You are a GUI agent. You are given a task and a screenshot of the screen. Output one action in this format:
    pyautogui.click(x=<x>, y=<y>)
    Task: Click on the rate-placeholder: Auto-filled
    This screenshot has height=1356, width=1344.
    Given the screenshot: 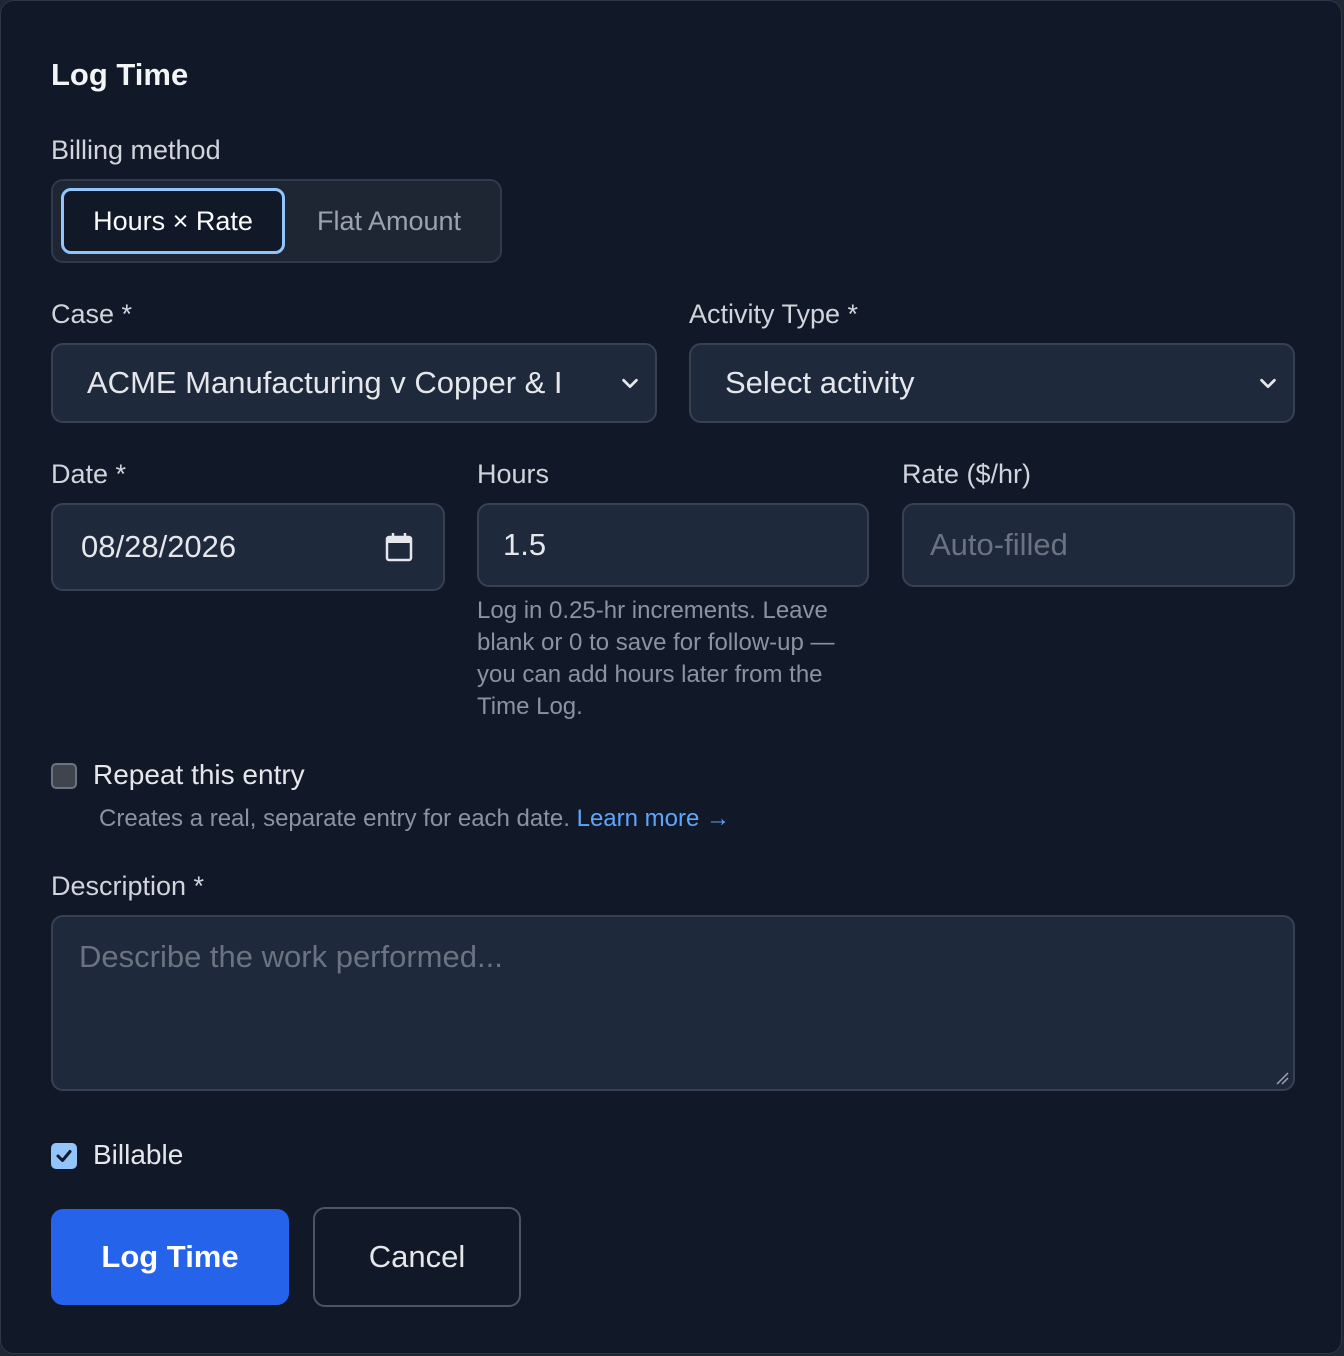 What is the action you would take?
    pyautogui.click(x=999, y=544)
    